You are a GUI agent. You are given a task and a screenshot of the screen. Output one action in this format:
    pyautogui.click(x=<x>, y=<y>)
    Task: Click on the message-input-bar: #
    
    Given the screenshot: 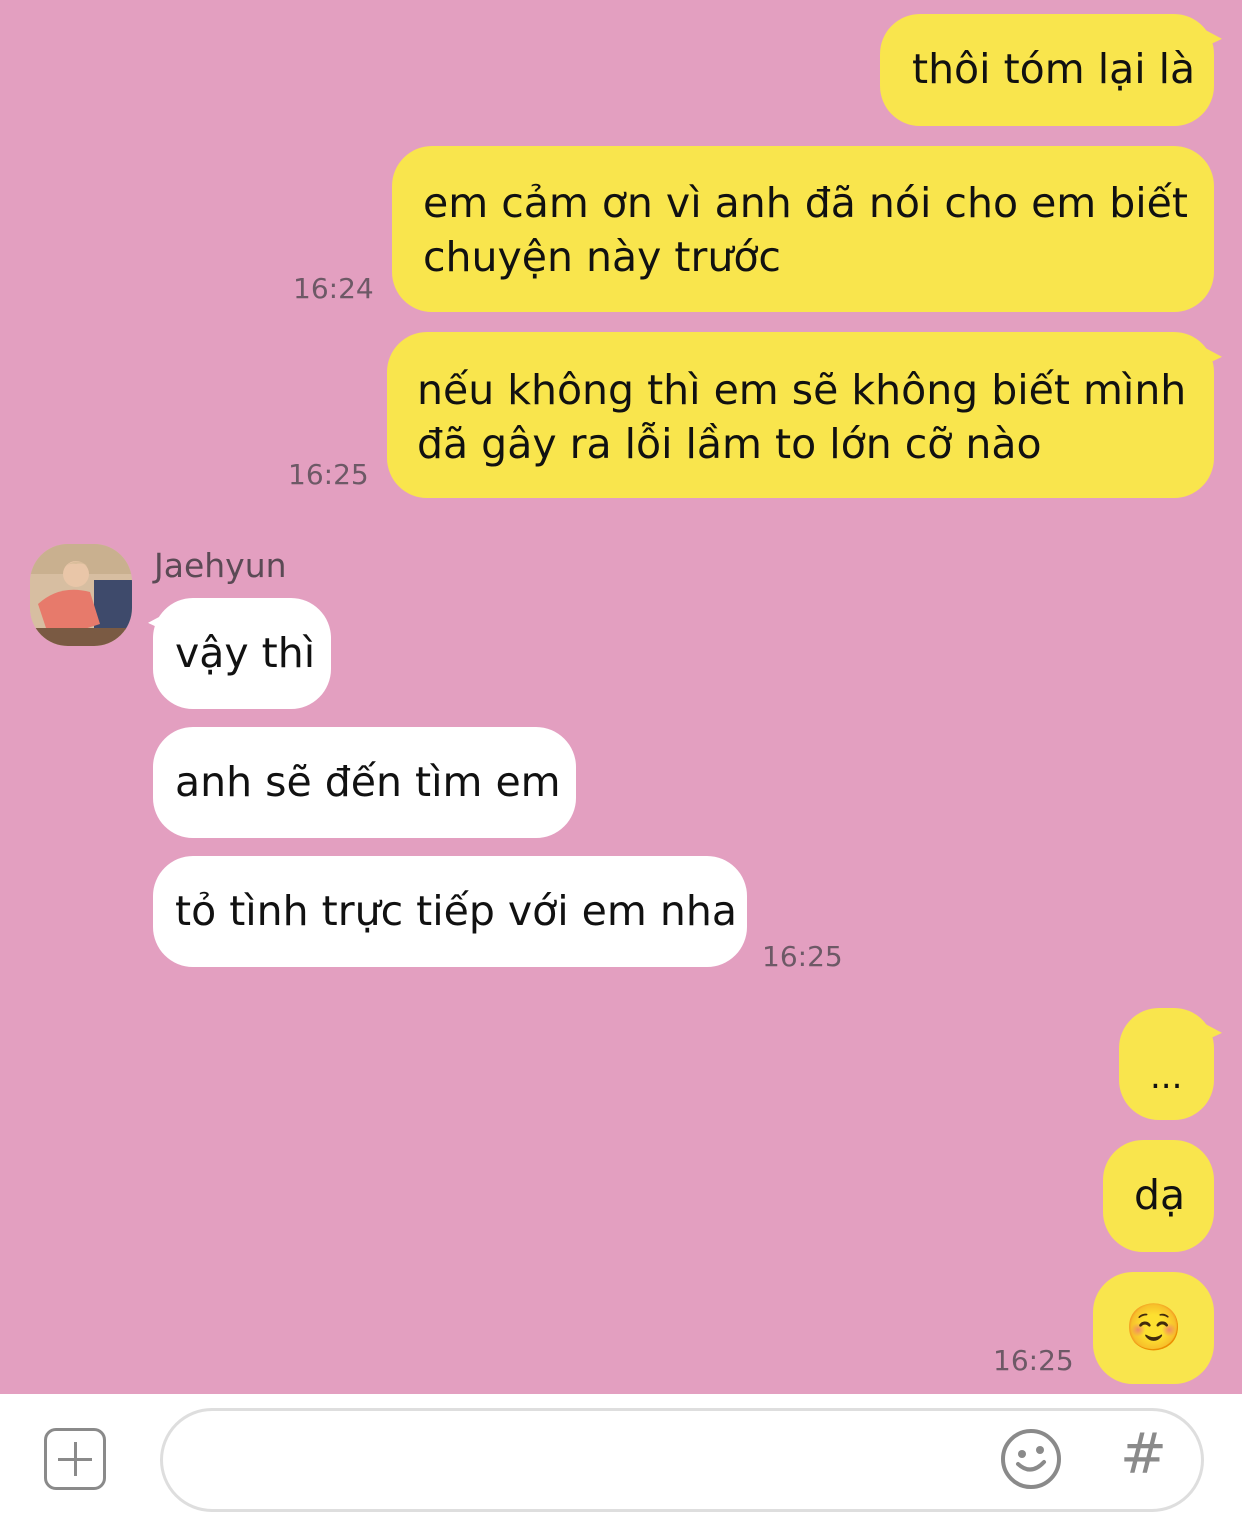 What is the action you would take?
    pyautogui.click(x=621, y=1460)
    